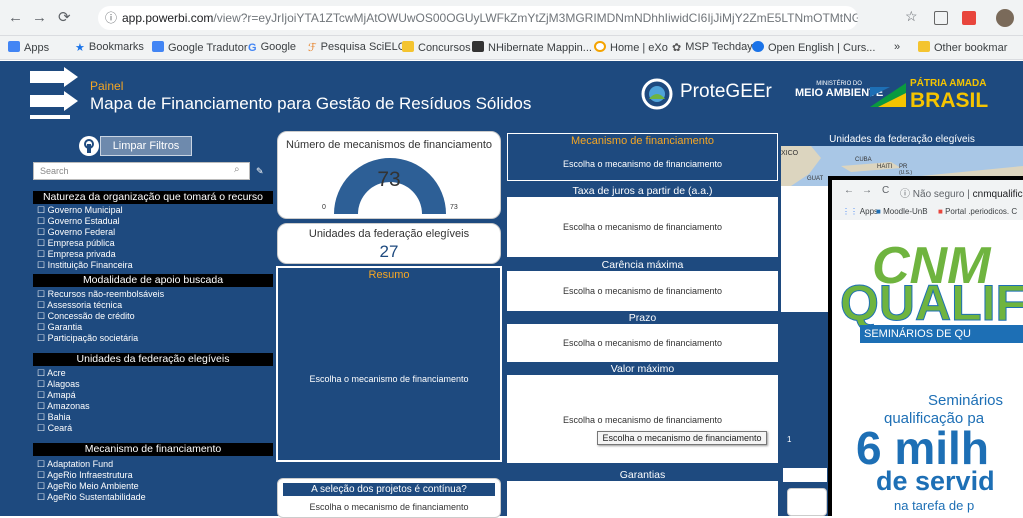 The height and width of the screenshot is (518, 1023). What do you see at coordinates (109, 47) in the screenshot?
I see `bookmark-bookmarks: ★ Bookmarks` at bounding box center [109, 47].